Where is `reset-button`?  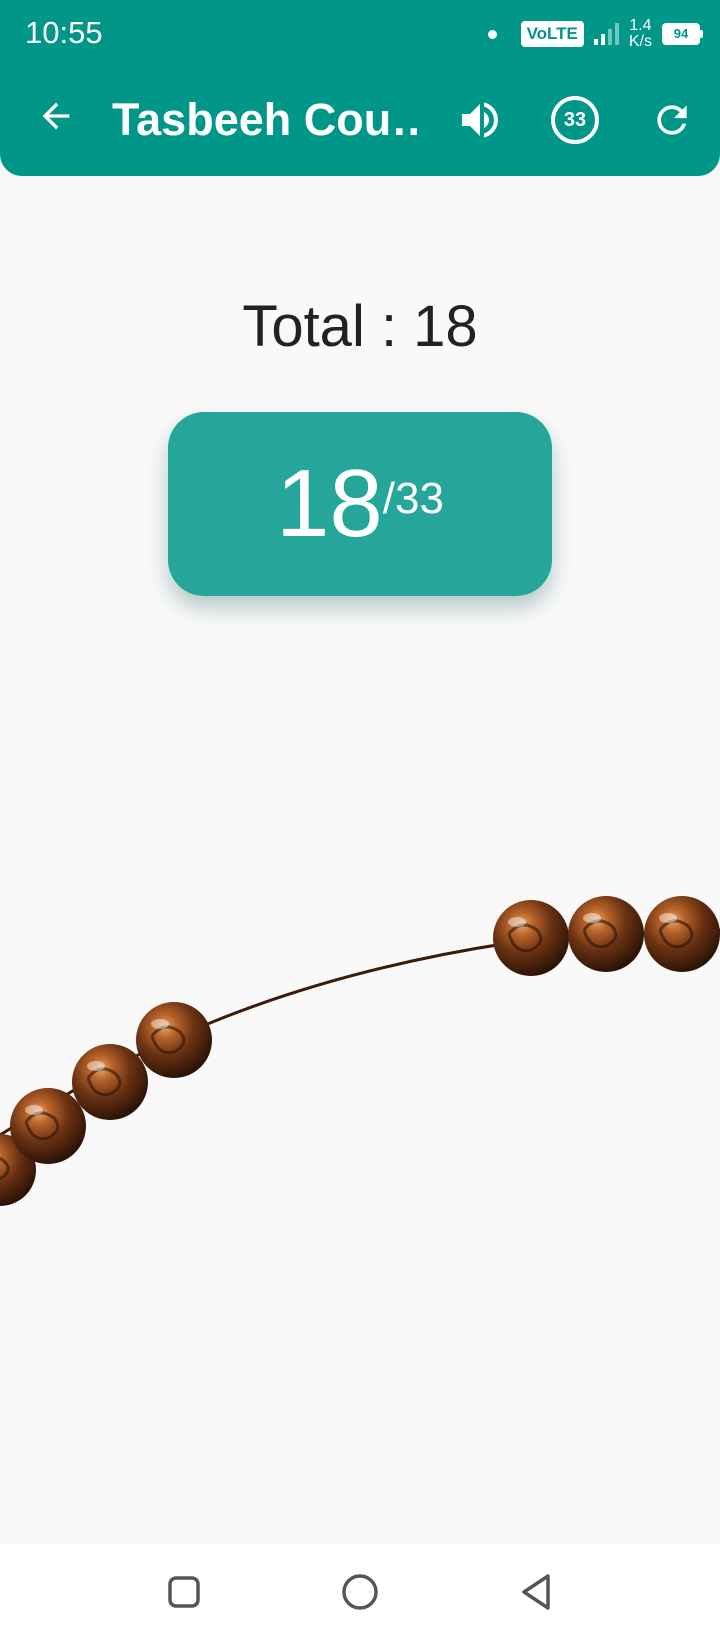
reset-button is located at coordinates (672, 120).